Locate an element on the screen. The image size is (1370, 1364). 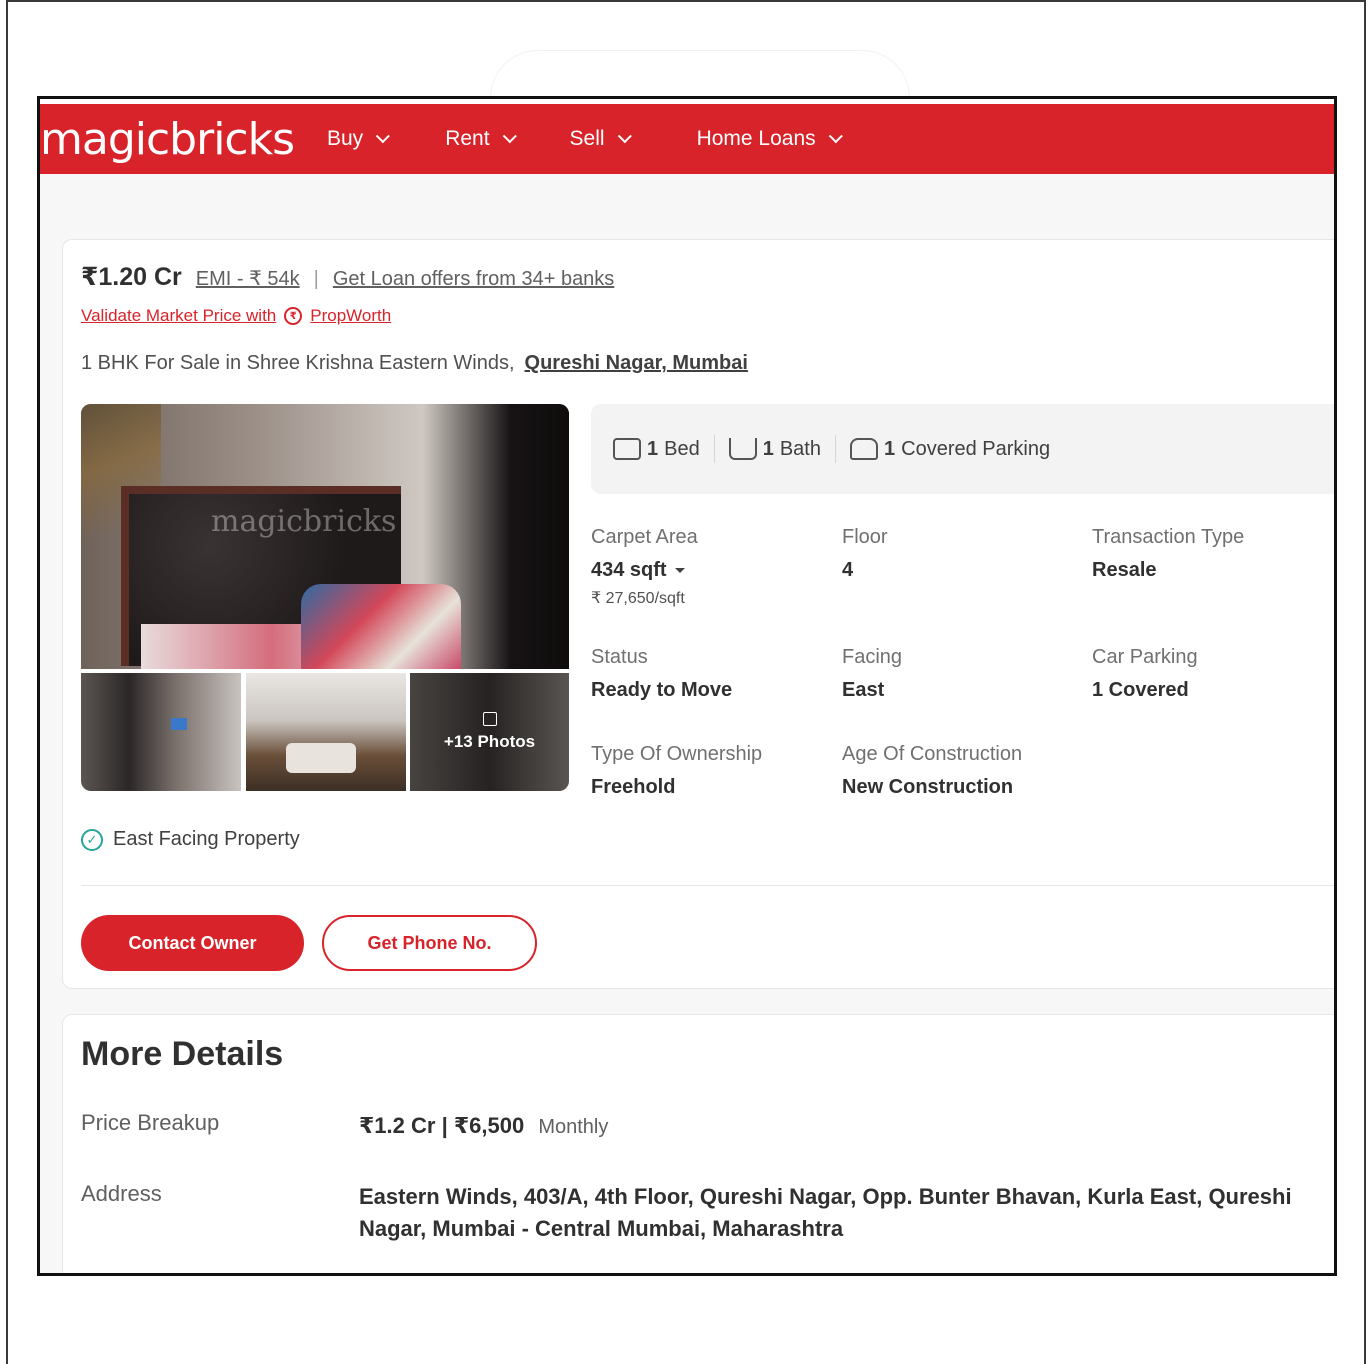
gallery-icon is located at coordinates (489, 719).